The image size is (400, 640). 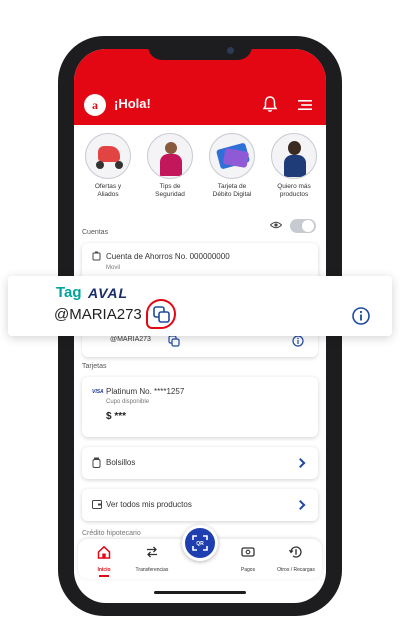 I want to click on nav-payments-label: Pagos, so click(x=248, y=570).